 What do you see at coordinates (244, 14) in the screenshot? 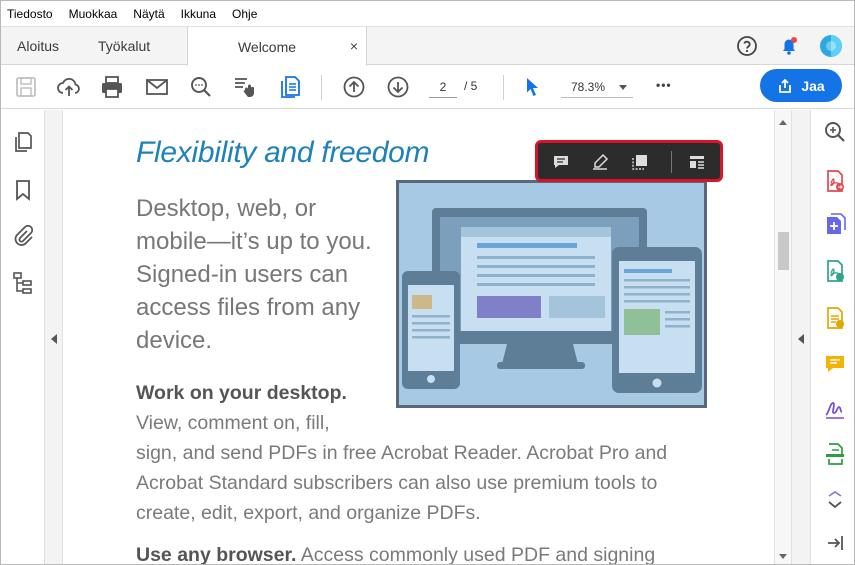
I see `menu-help: Ohje` at bounding box center [244, 14].